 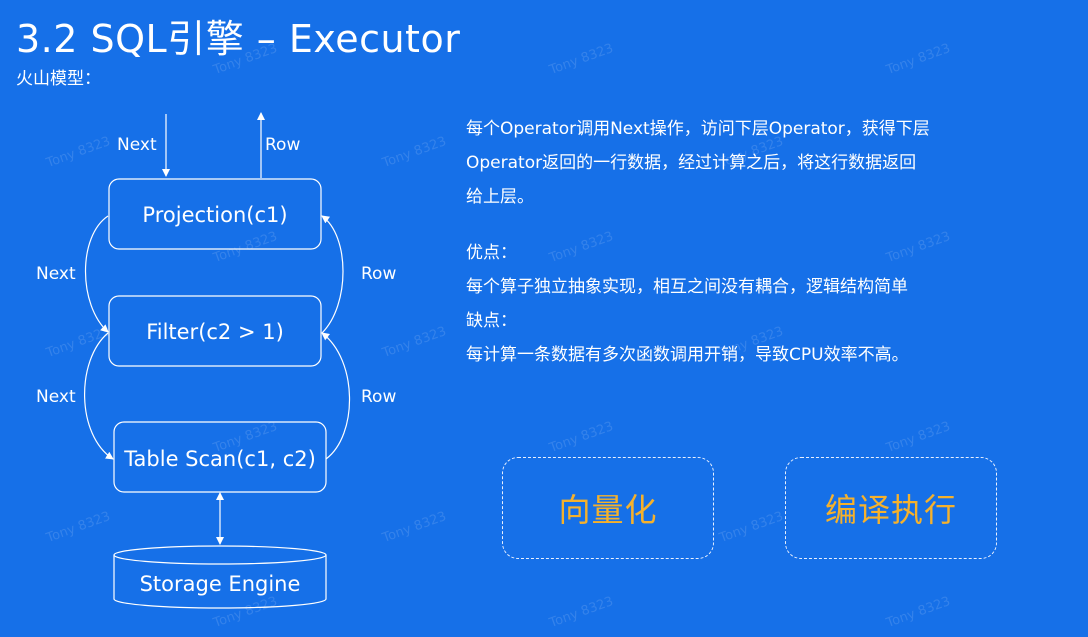 What do you see at coordinates (491, 253) in the screenshot?
I see `pros-title: 优点：` at bounding box center [491, 253].